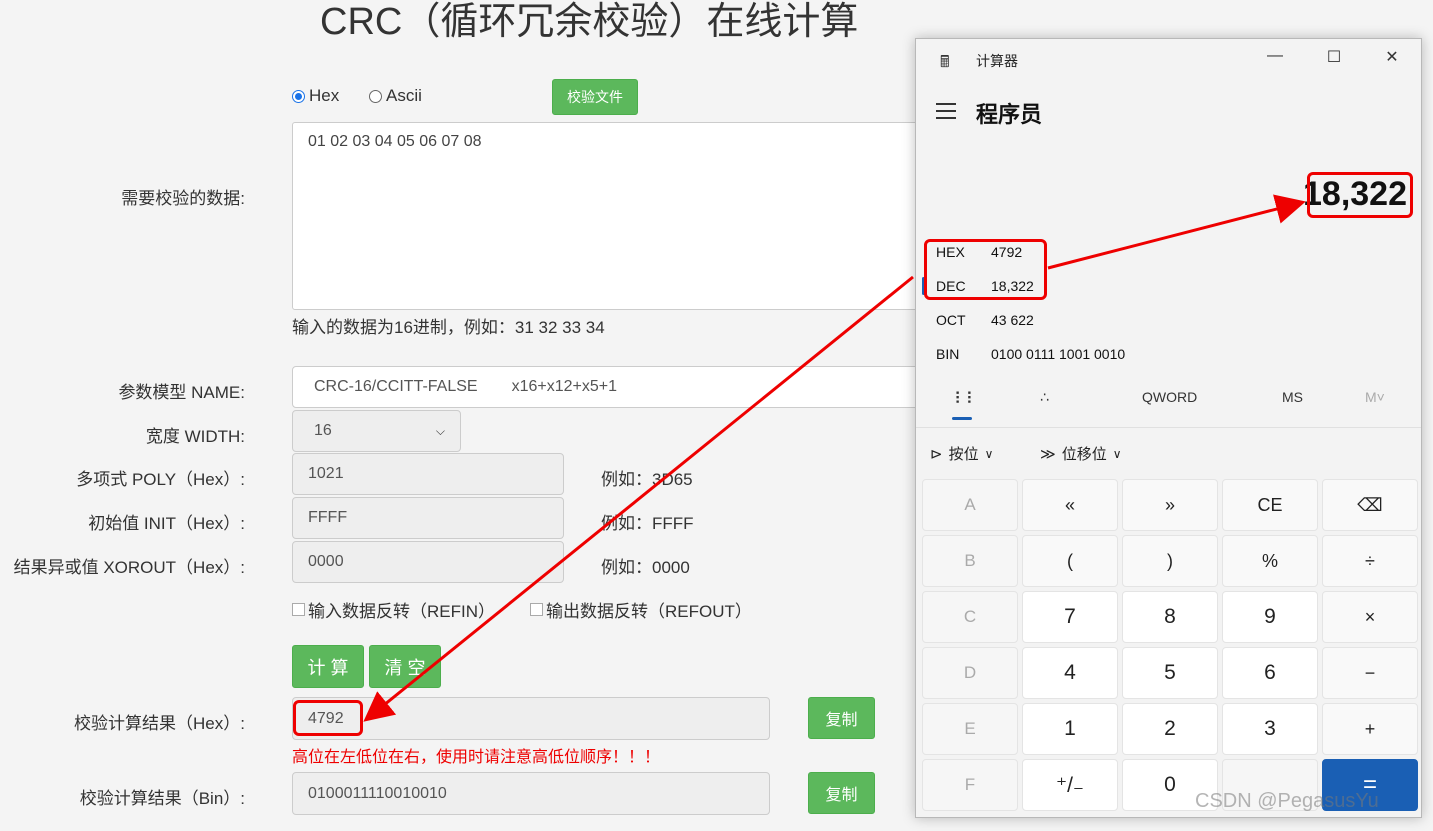 The height and width of the screenshot is (831, 1433). I want to click on memory-view-button: M˅, so click(1375, 397).